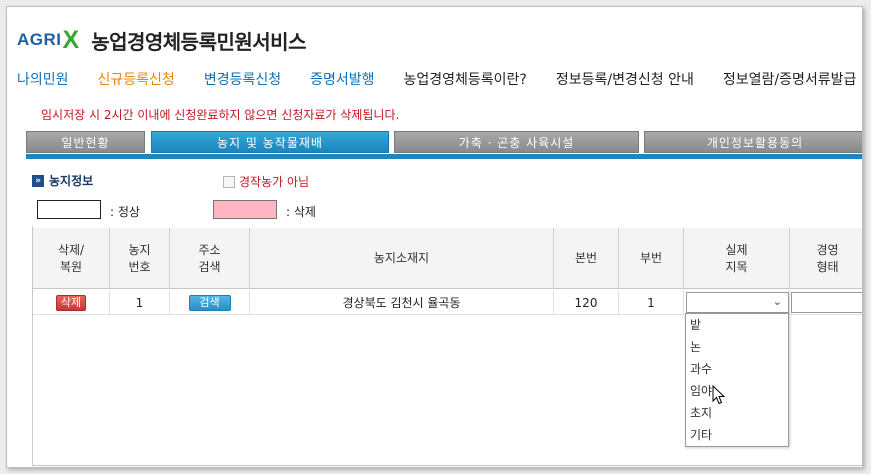 This screenshot has width=871, height=474. I want to click on legend-normal-label: : 정상, so click(125, 212).